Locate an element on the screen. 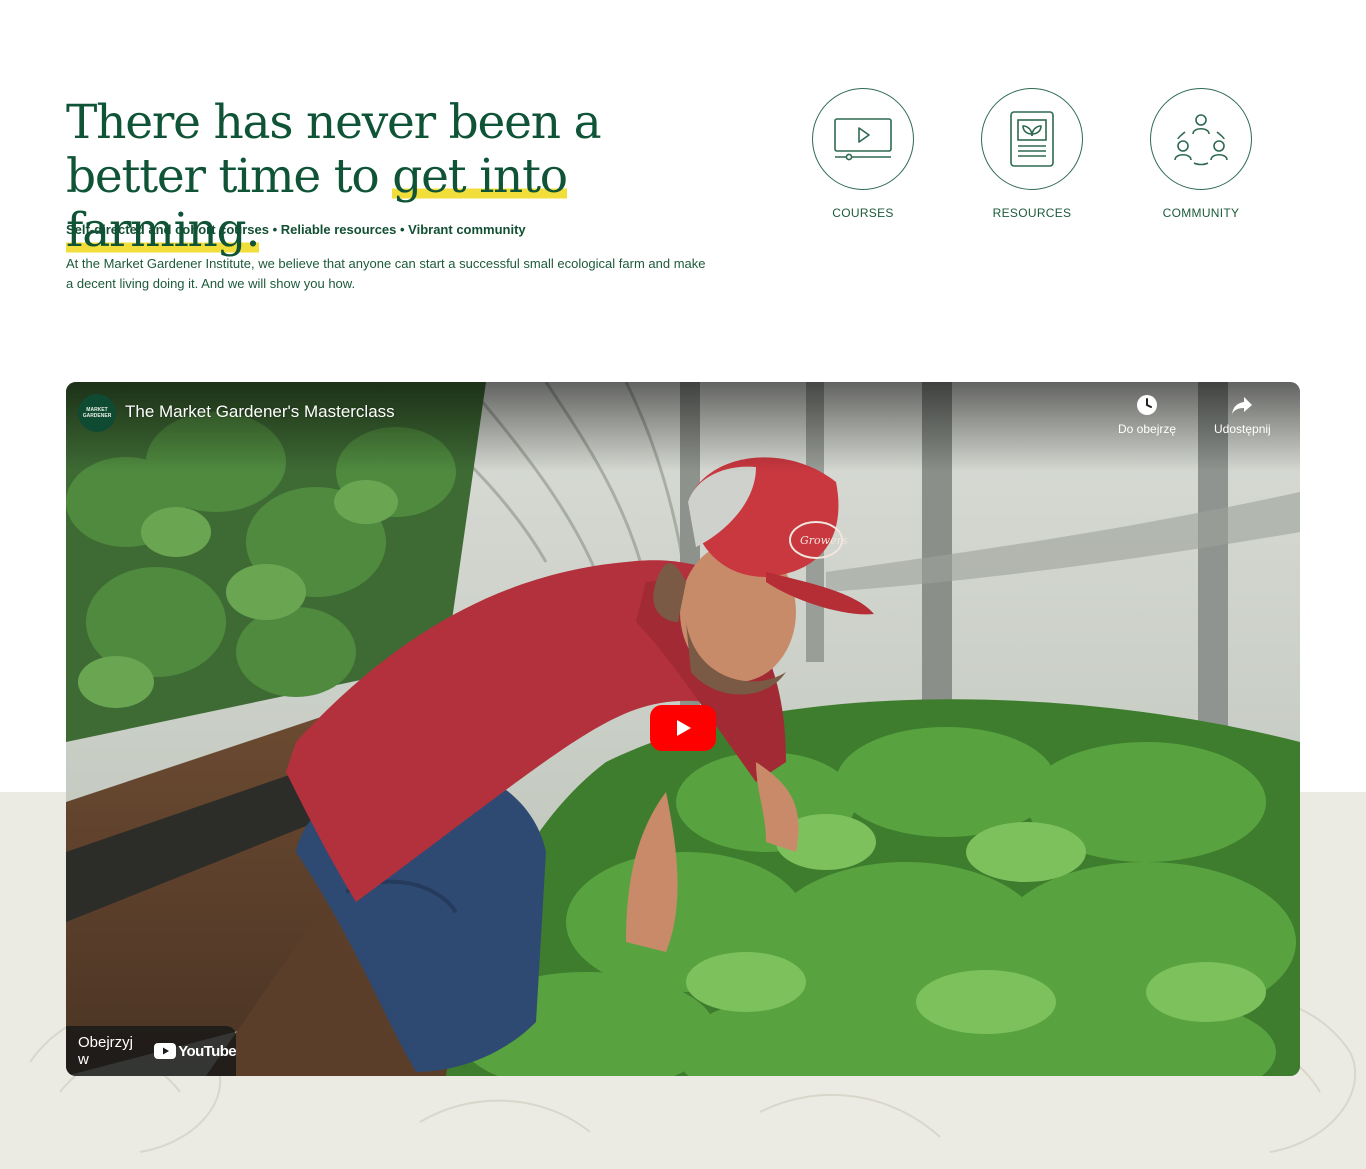 Image resolution: width=1366 pixels, height=1169 pixels. document-leaf-icon is located at coordinates (1032, 139).